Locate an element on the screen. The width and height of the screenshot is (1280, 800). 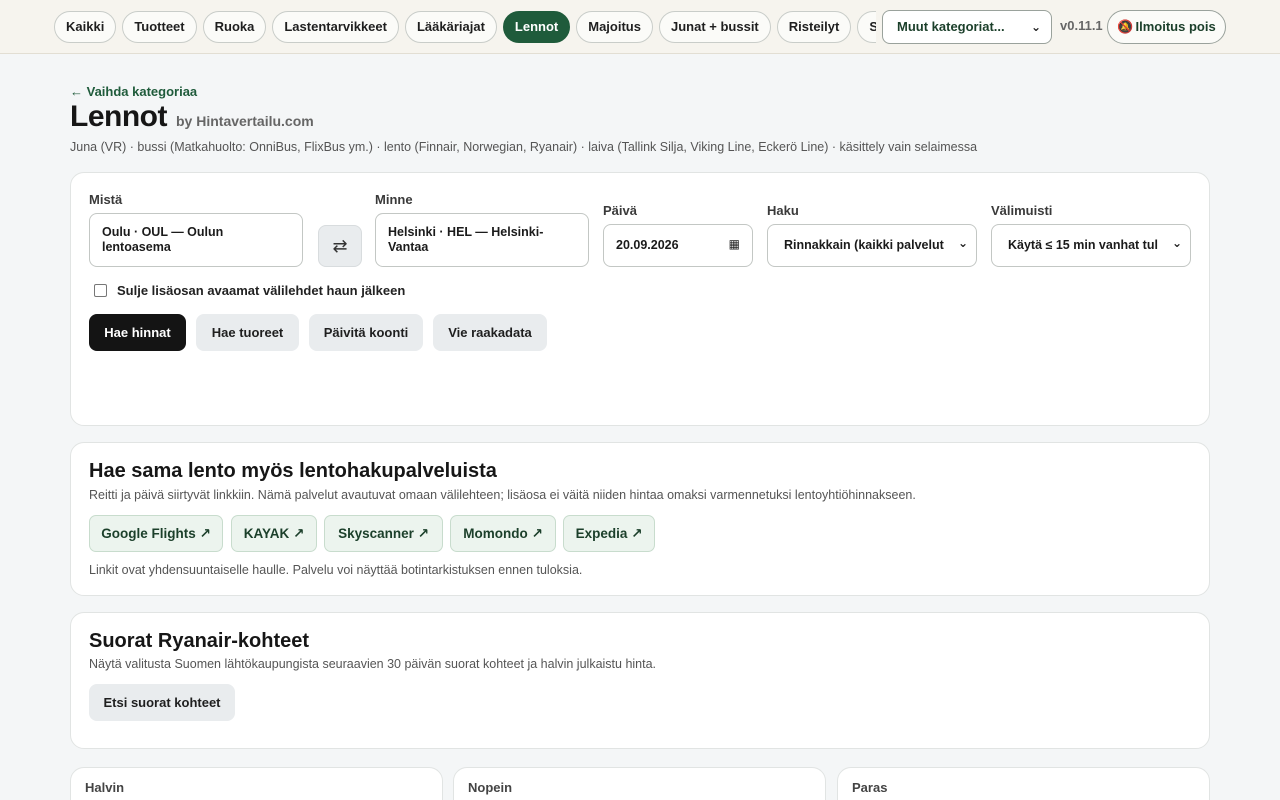
by-line: by Hintavertailu.com is located at coordinates (245, 121).